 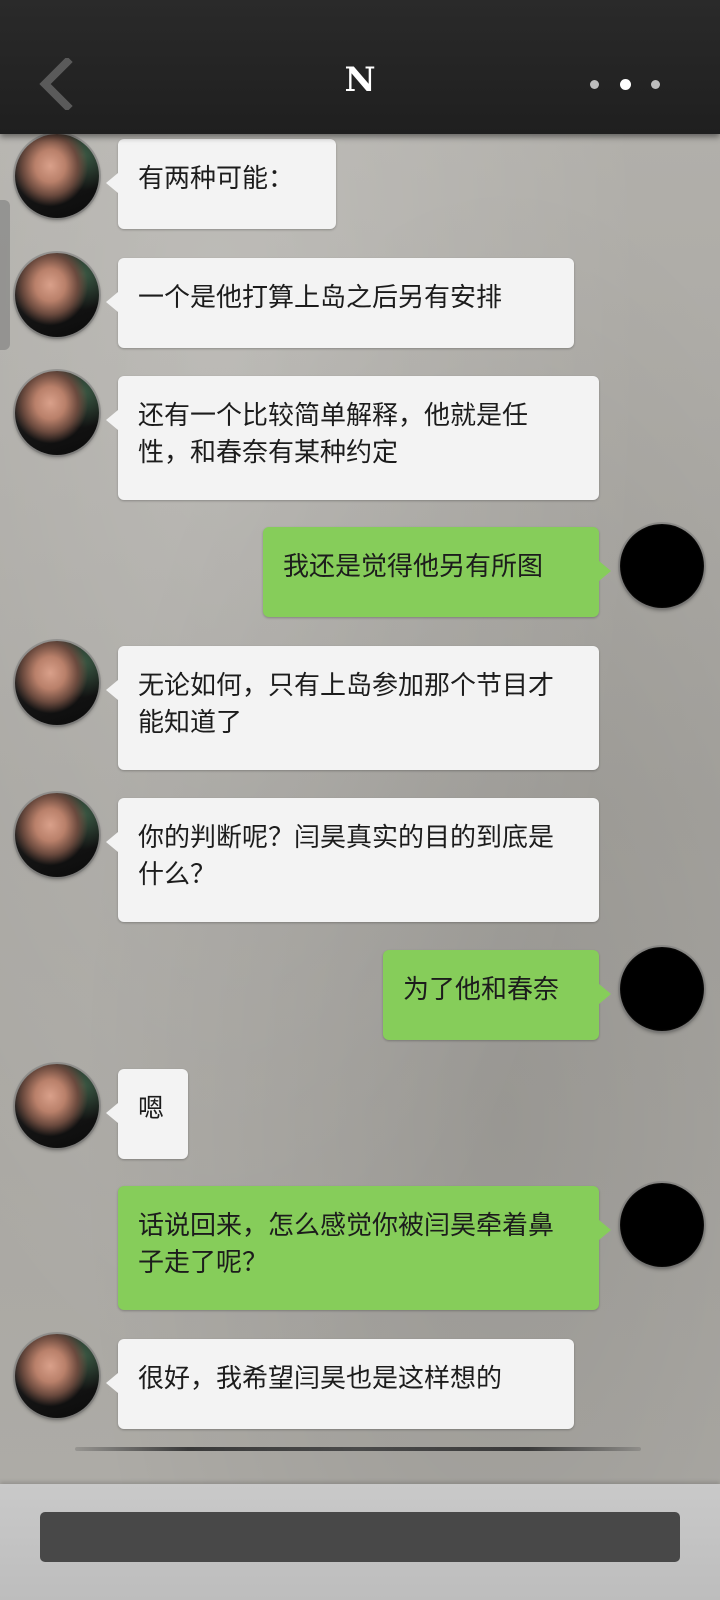 What do you see at coordinates (364, 1248) in the screenshot?
I see `outgoing-message-bubble: 话说回来，怎么感觉你被闫昊牵着鼻子走了呢？` at bounding box center [364, 1248].